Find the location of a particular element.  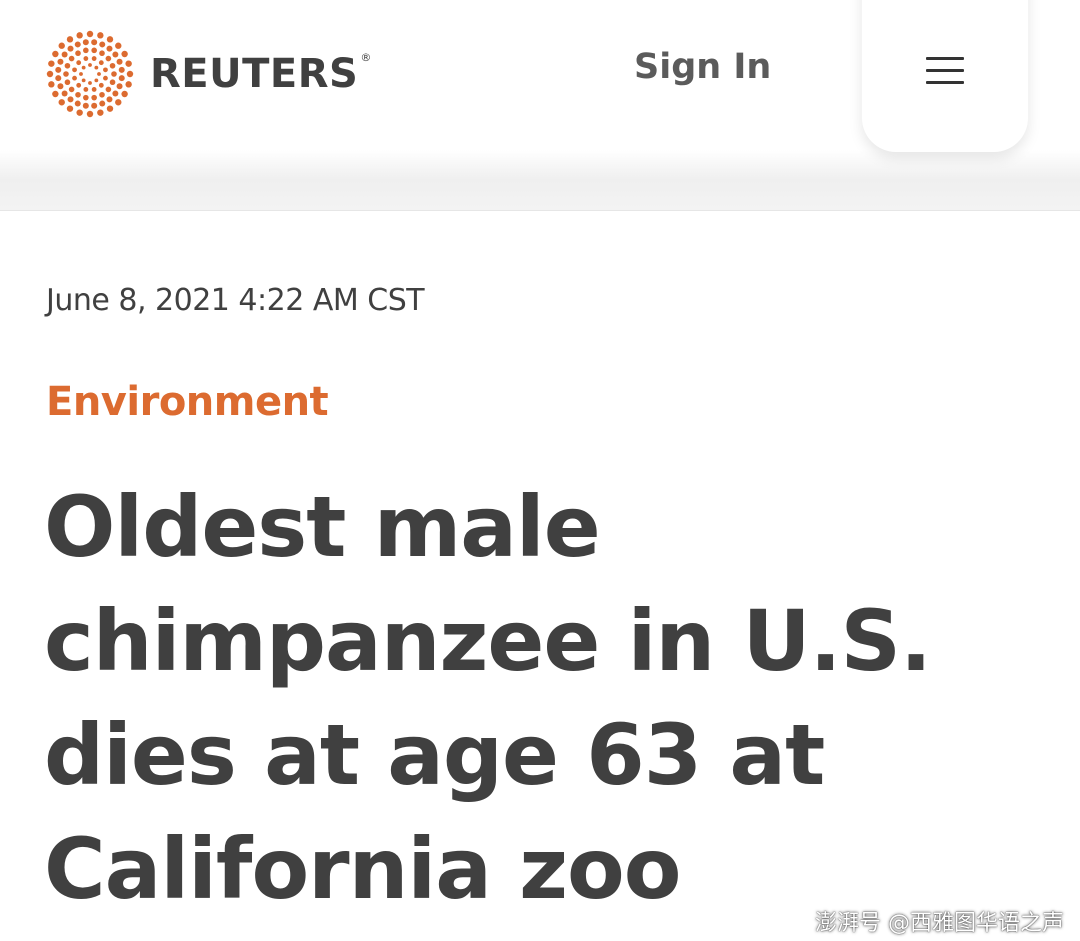

menu-button is located at coordinates (945, 76).